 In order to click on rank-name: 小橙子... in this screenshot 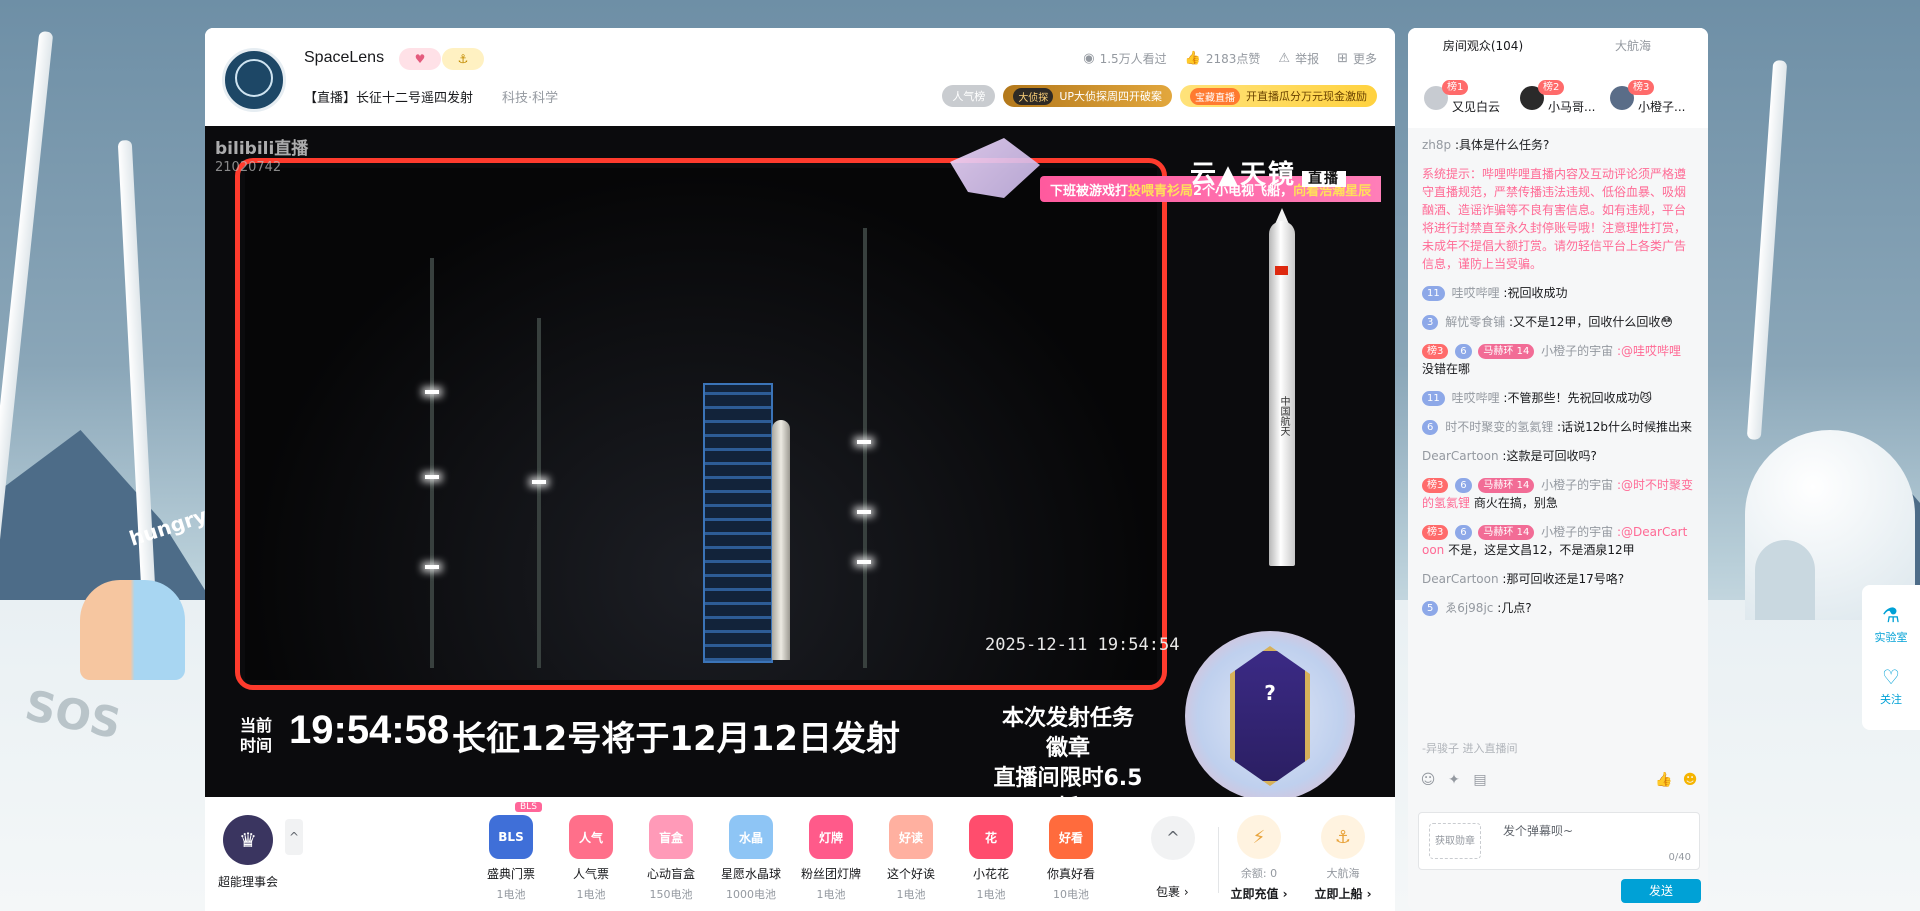, I will do `click(1662, 107)`.